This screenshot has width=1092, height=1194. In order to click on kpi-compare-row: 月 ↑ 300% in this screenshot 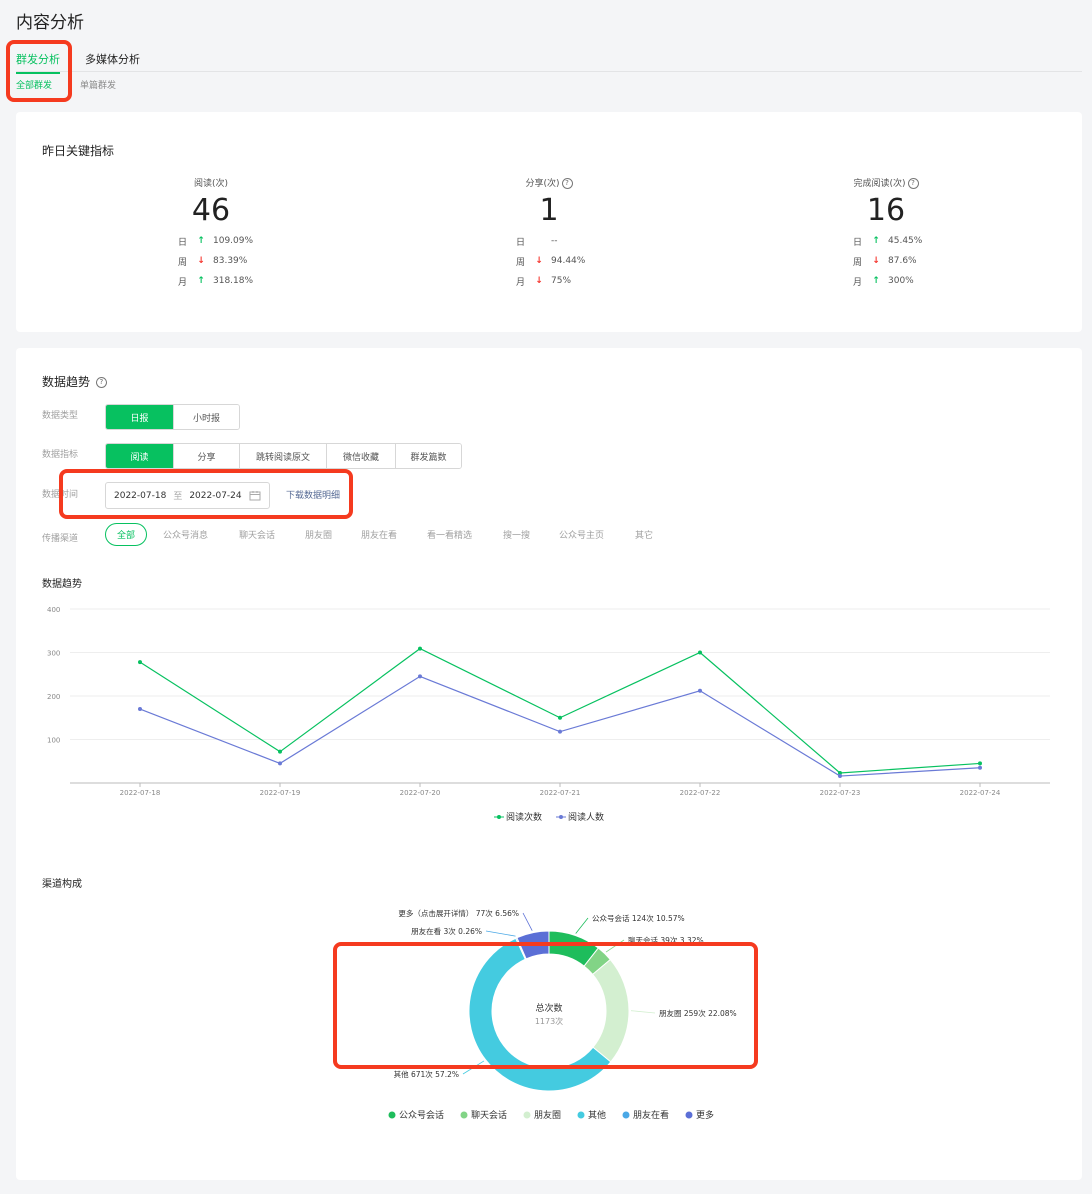, I will do `click(883, 282)`.